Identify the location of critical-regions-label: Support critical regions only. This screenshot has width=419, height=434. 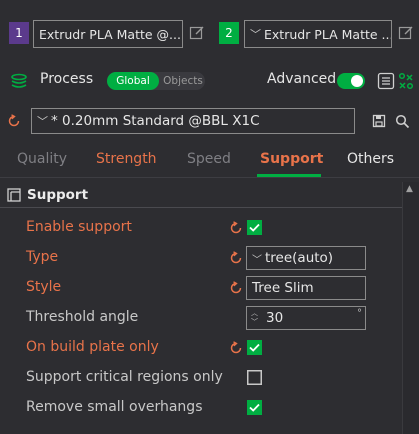
(124, 377).